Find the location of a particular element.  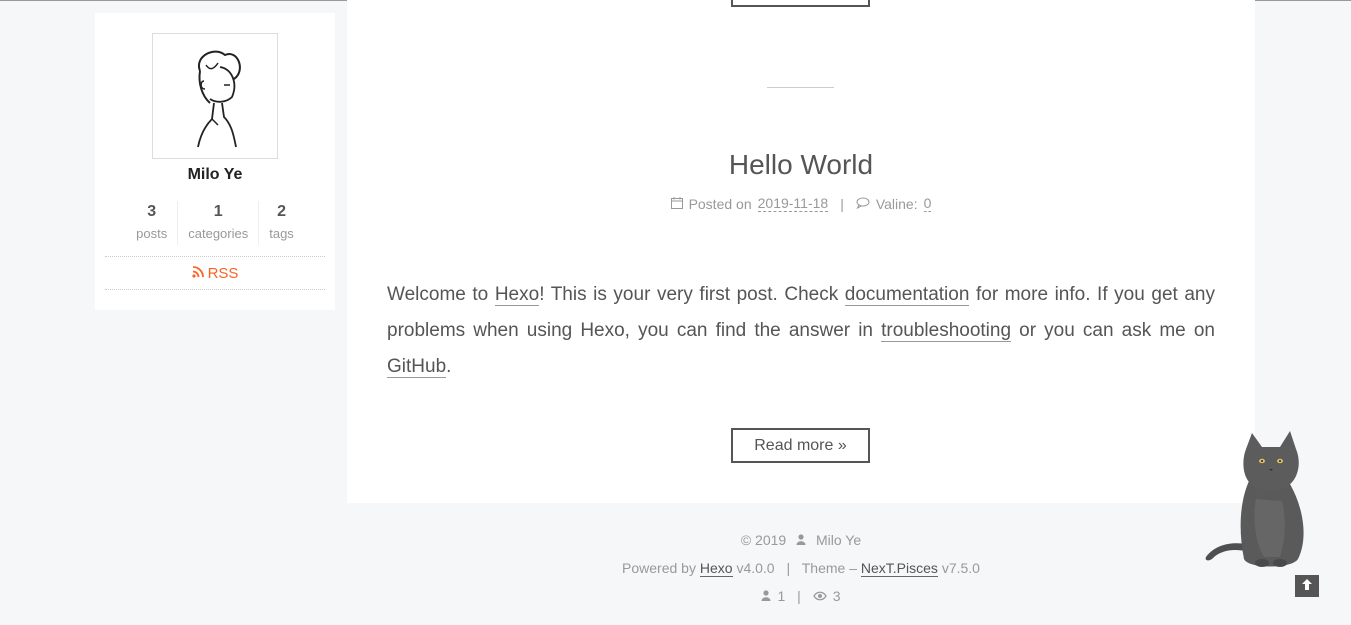

rss-link: RSS is located at coordinates (215, 273).